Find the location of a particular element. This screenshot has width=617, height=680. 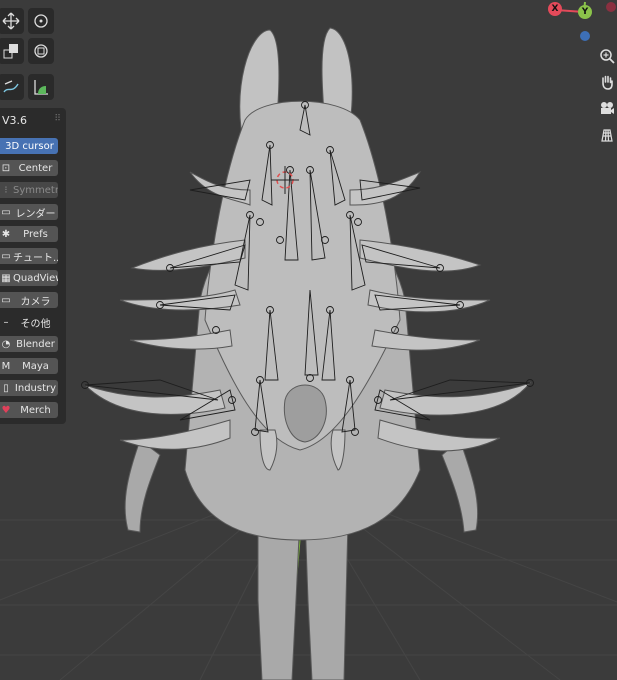

y-axis-label: Y is located at coordinates (585, 12).